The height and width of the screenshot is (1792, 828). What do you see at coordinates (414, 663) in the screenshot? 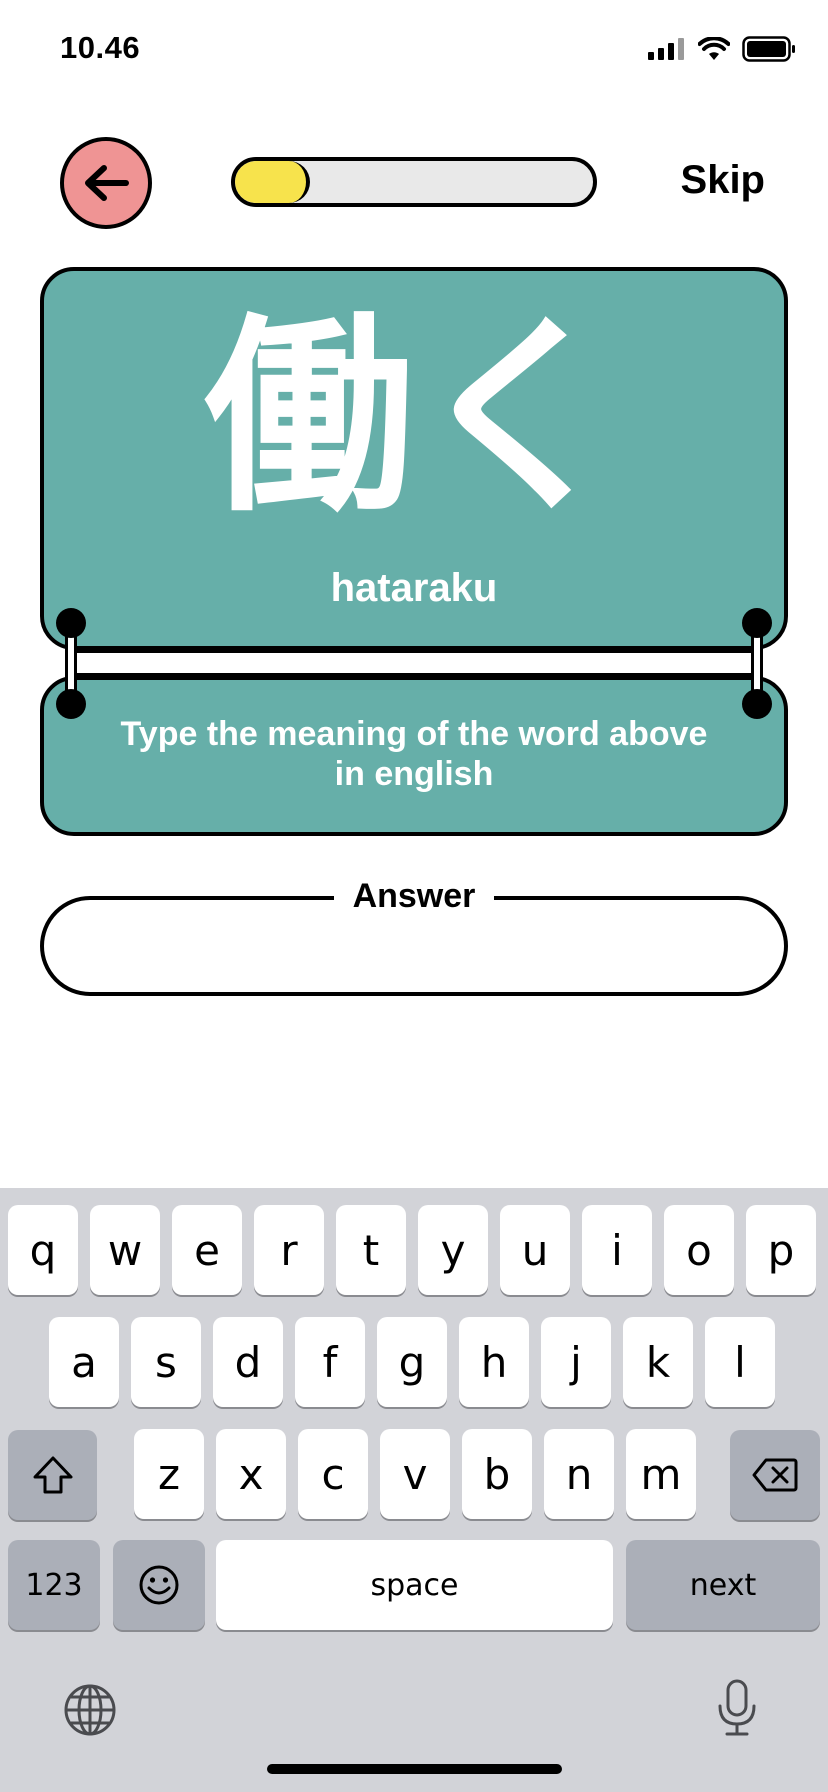
I see `card-binding-band` at bounding box center [414, 663].